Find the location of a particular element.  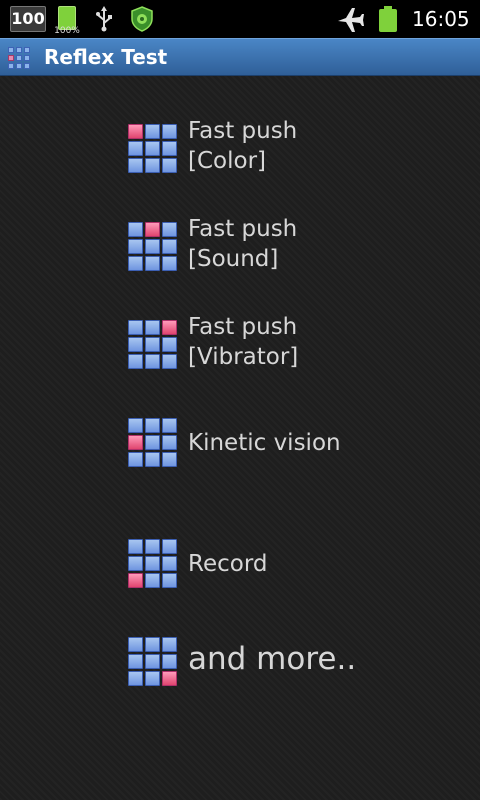

menu-item-label: Fast push [Vibrator] is located at coordinates (243, 342).